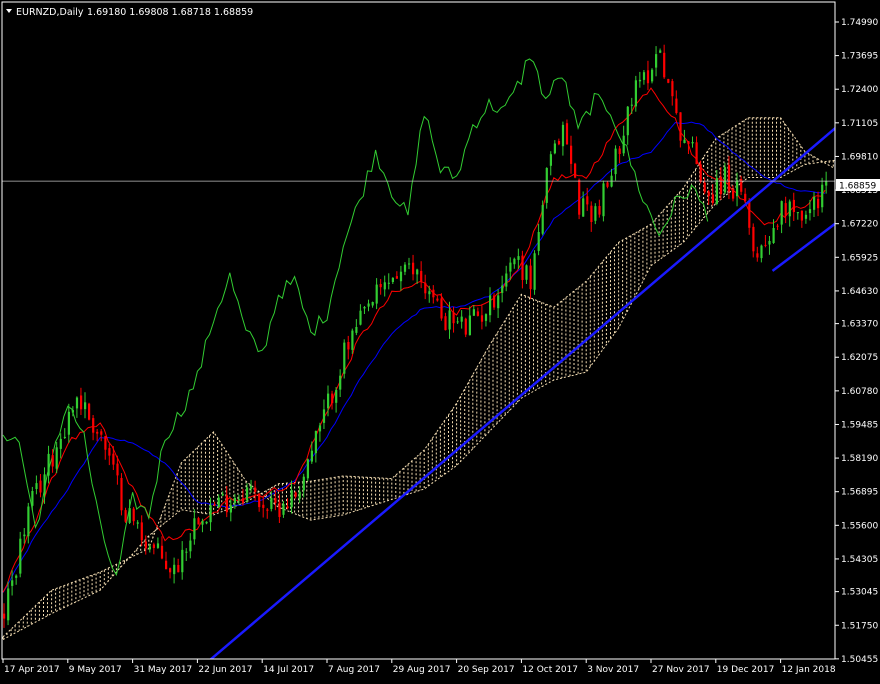 The width and height of the screenshot is (880, 684). What do you see at coordinates (859, 459) in the screenshot?
I see `price-tick-label: 1.58190` at bounding box center [859, 459].